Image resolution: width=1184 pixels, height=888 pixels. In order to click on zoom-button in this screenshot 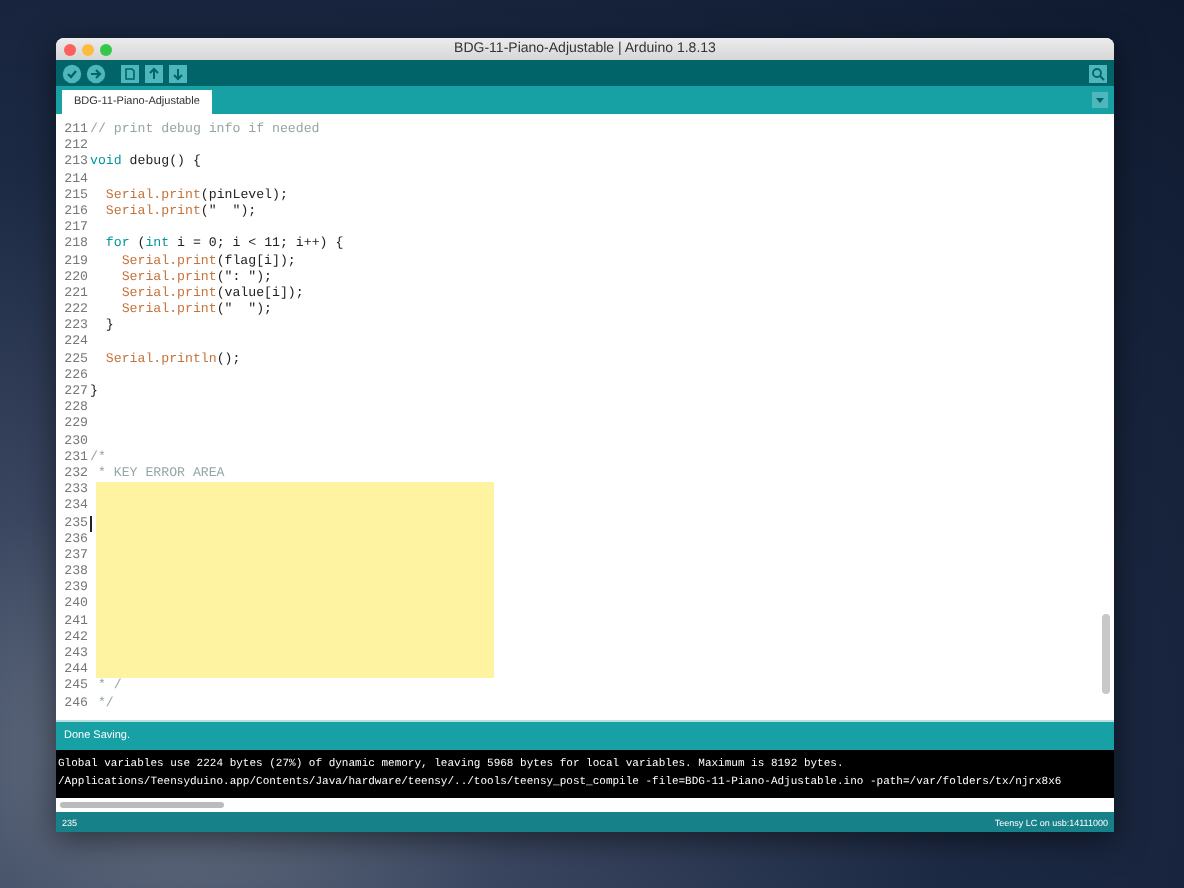, I will do `click(106, 49)`.